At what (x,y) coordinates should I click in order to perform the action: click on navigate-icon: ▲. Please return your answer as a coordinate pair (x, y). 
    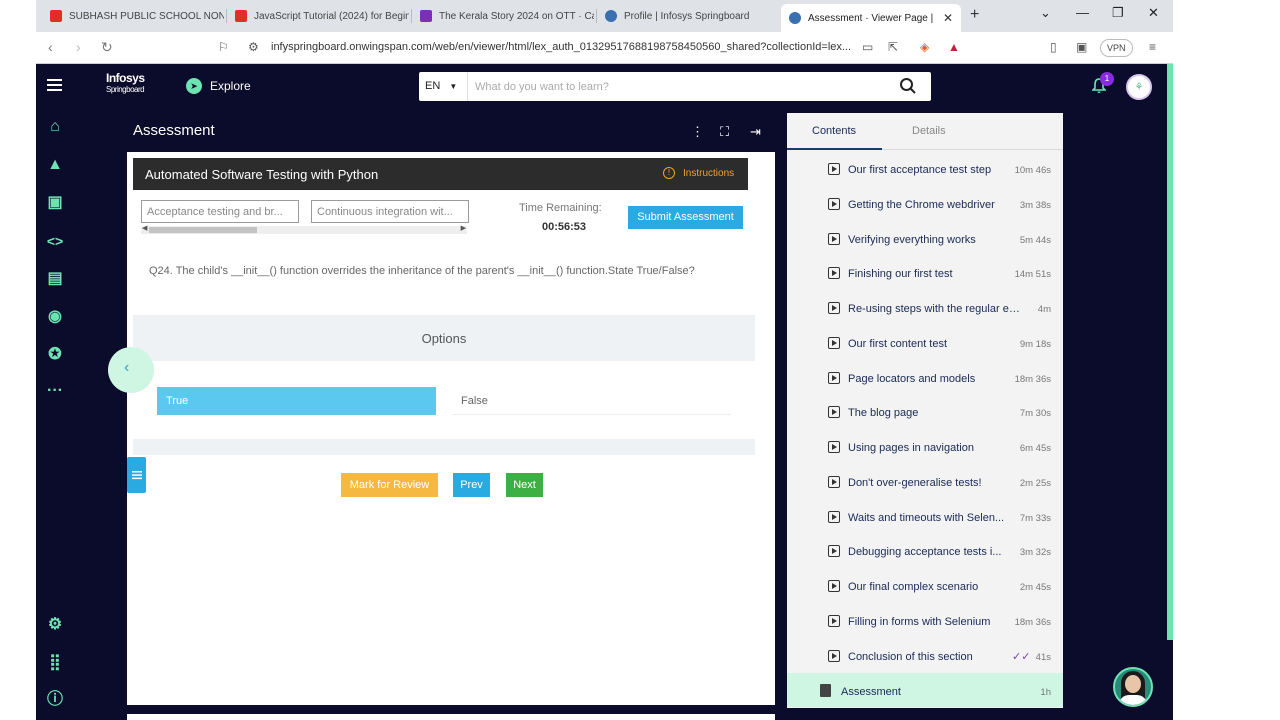
    Looking at the image, I should click on (55, 165).